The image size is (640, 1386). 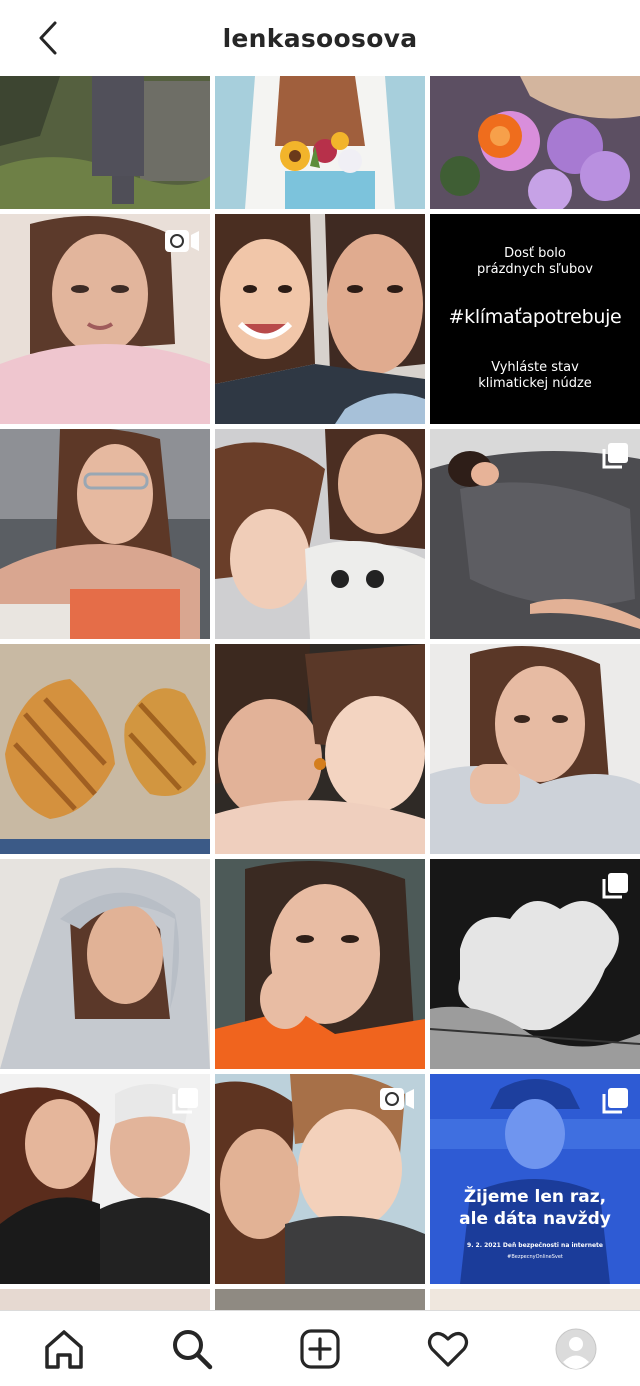 I want to click on nav-new-post, so click(x=320, y=1348).